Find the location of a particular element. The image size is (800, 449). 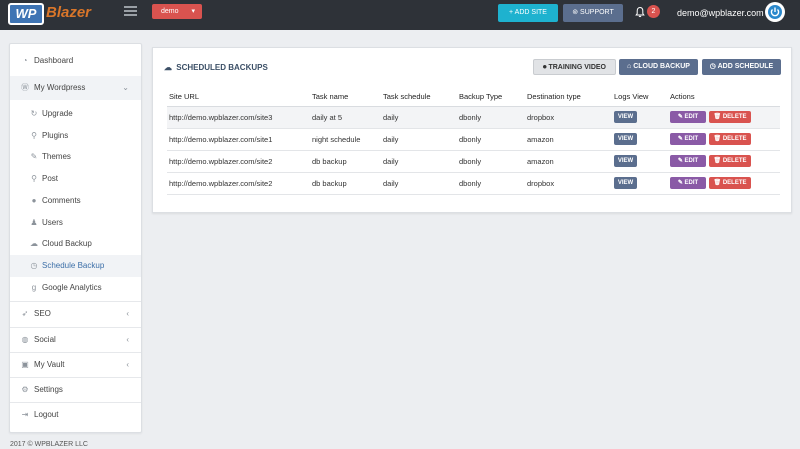

notification-badge: 2 is located at coordinates (653, 11).